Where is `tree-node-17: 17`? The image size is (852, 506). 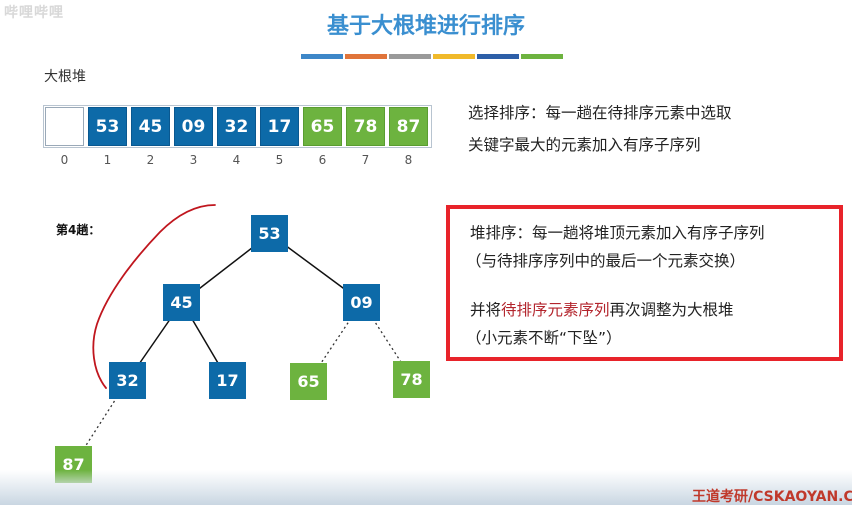
tree-node-17: 17 is located at coordinates (227, 380).